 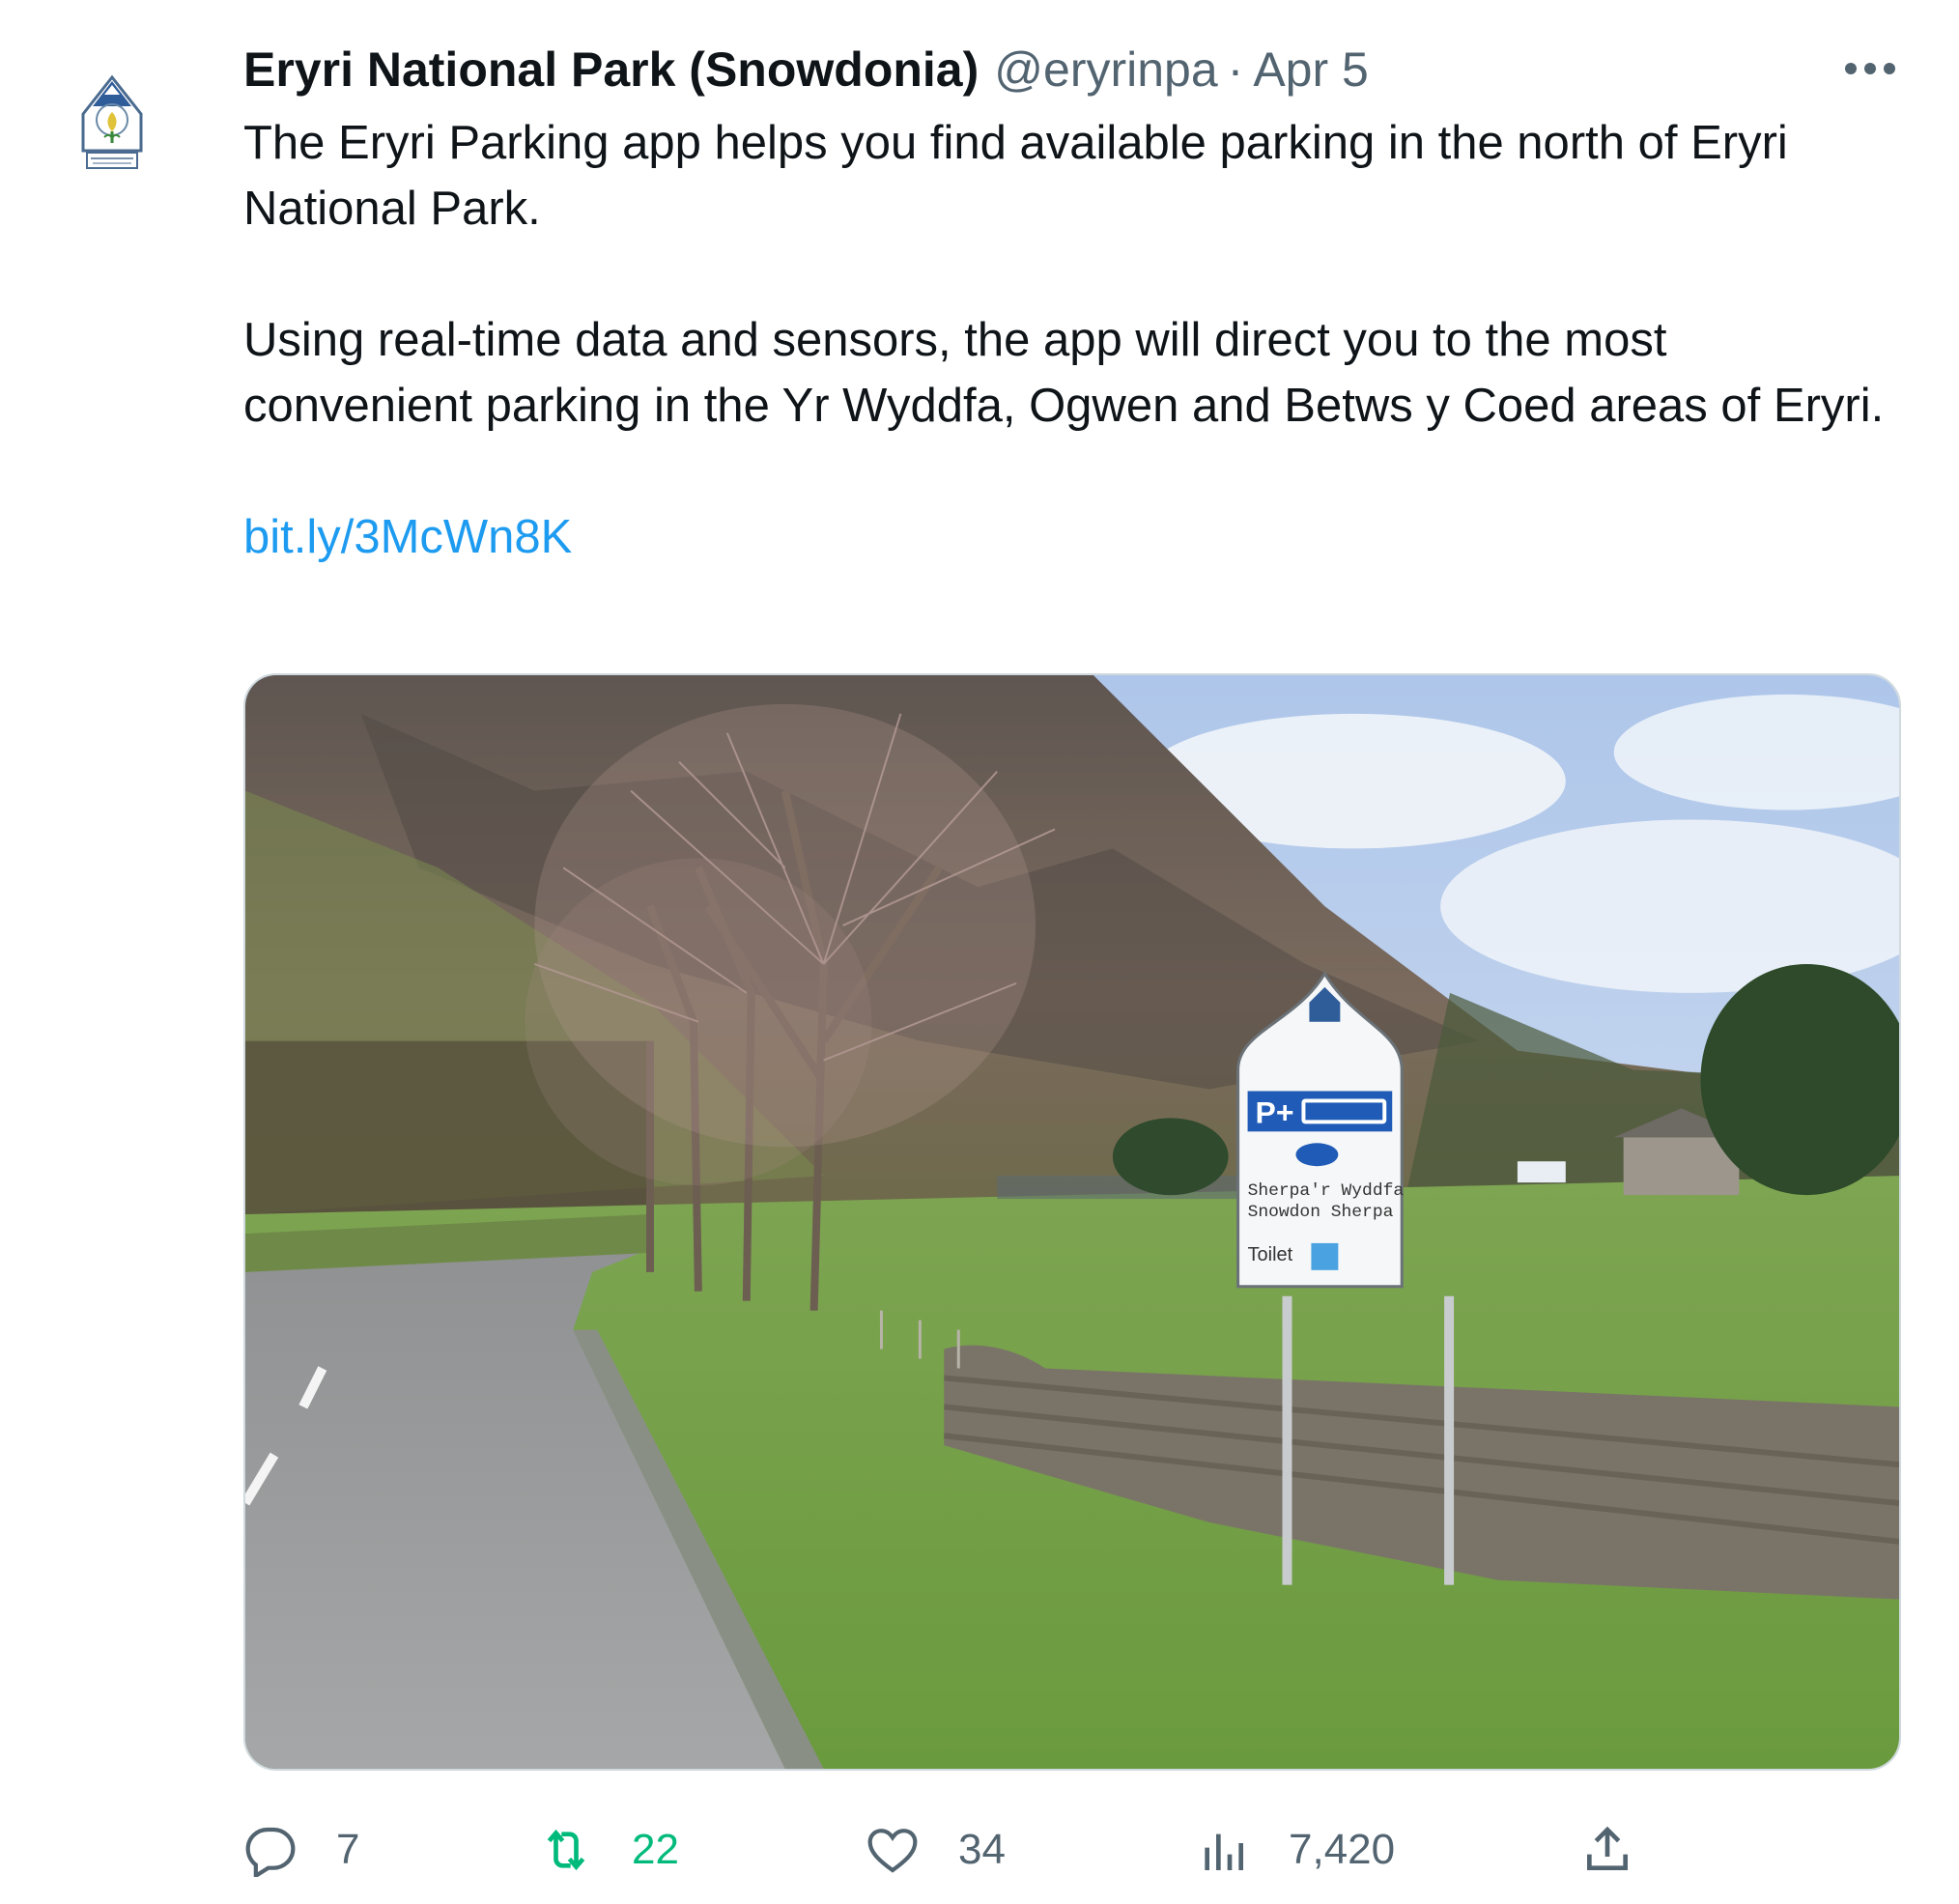 I want to click on snowdonia-logo-icon, so click(x=112, y=123).